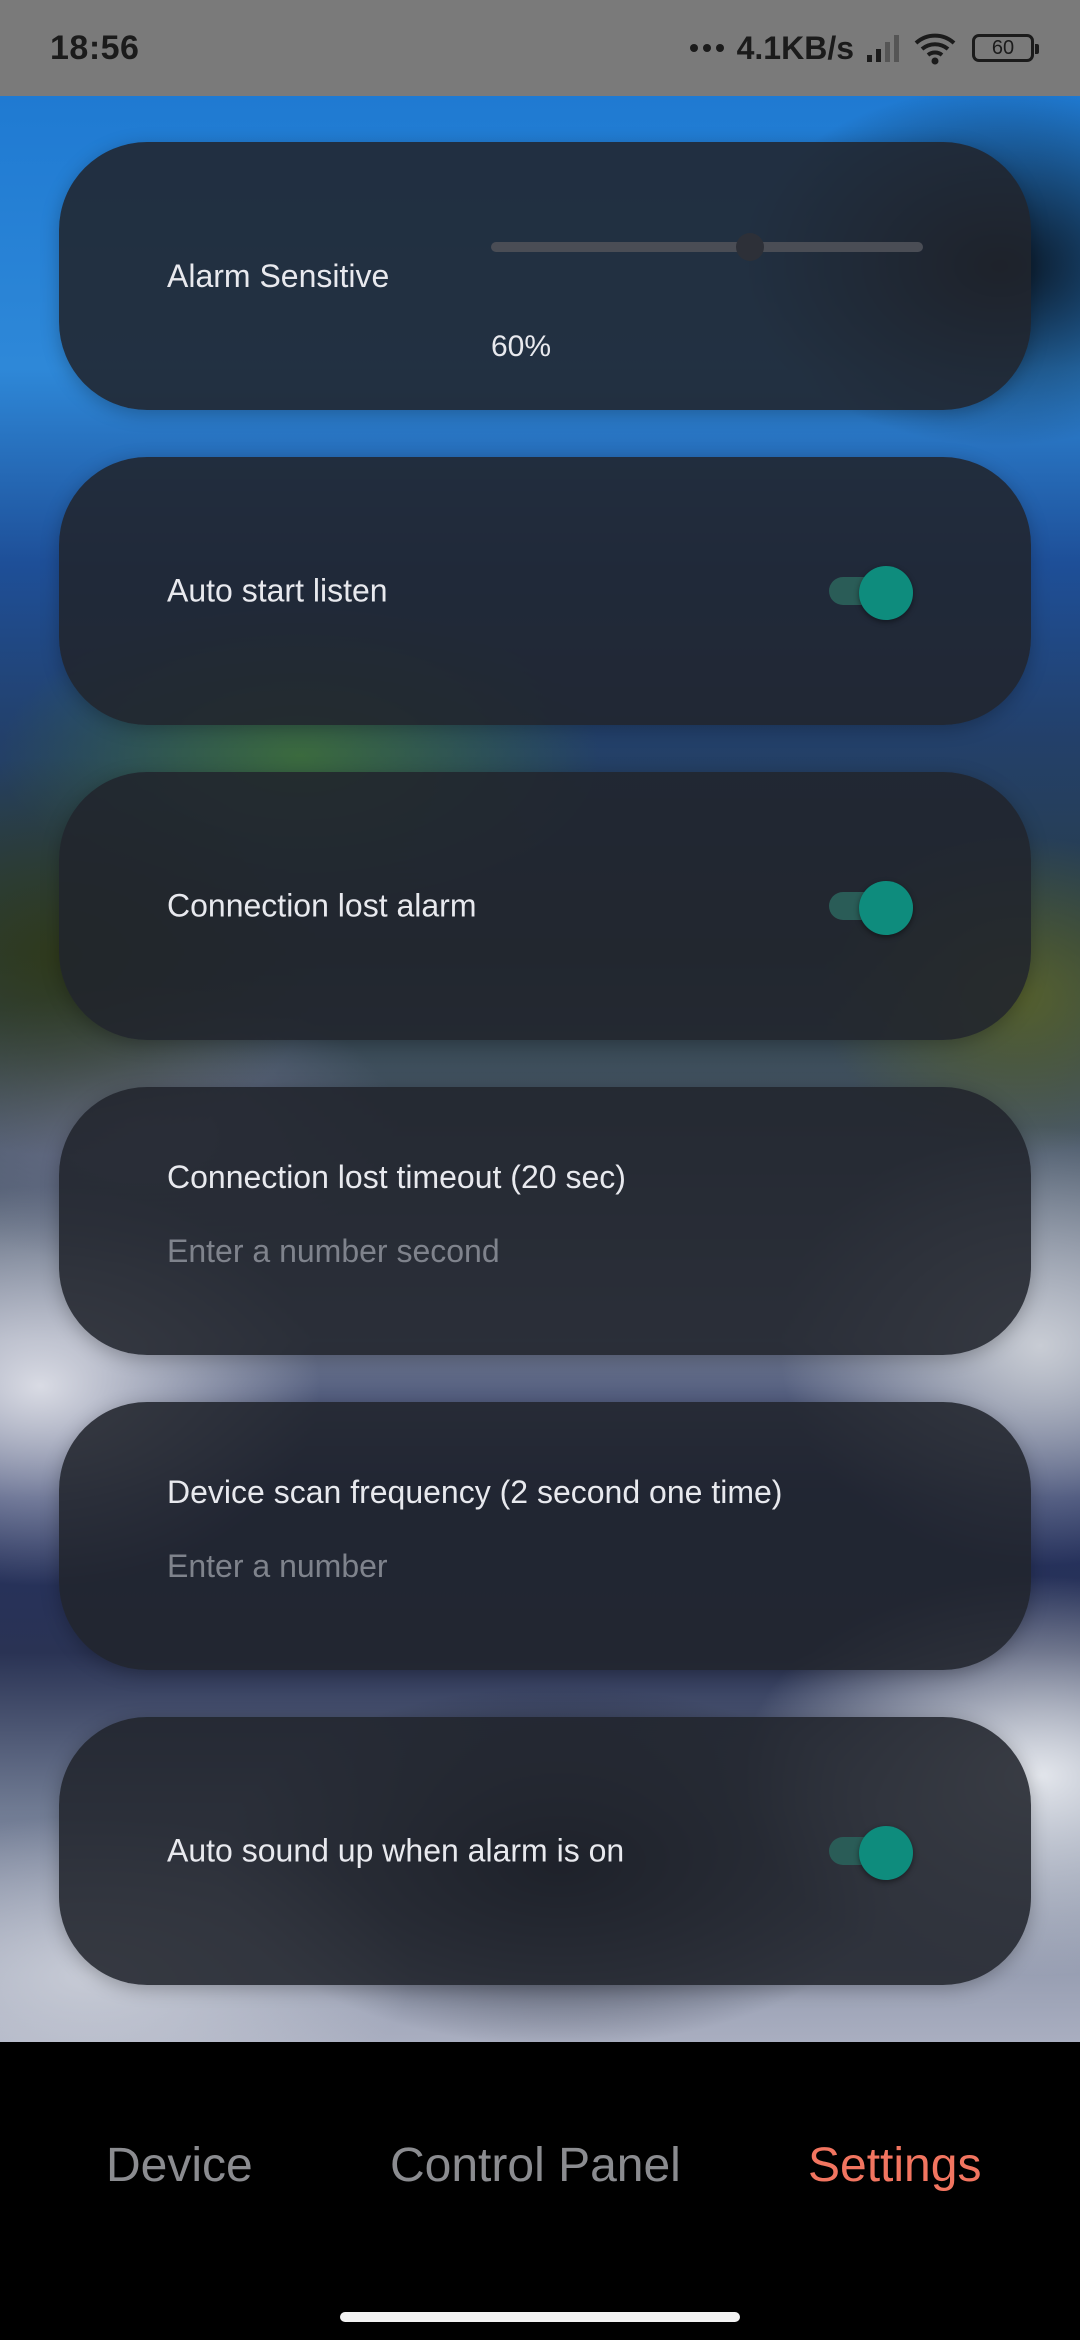 Image resolution: width=1080 pixels, height=2340 pixels. I want to click on auto-sound-up-card: Auto sound up when alarm is on, so click(545, 1851).